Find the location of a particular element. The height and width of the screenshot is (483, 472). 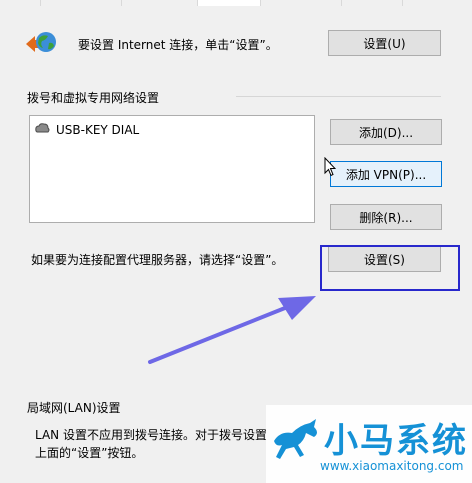

watermark-title: 小马系统 is located at coordinates (396, 441).